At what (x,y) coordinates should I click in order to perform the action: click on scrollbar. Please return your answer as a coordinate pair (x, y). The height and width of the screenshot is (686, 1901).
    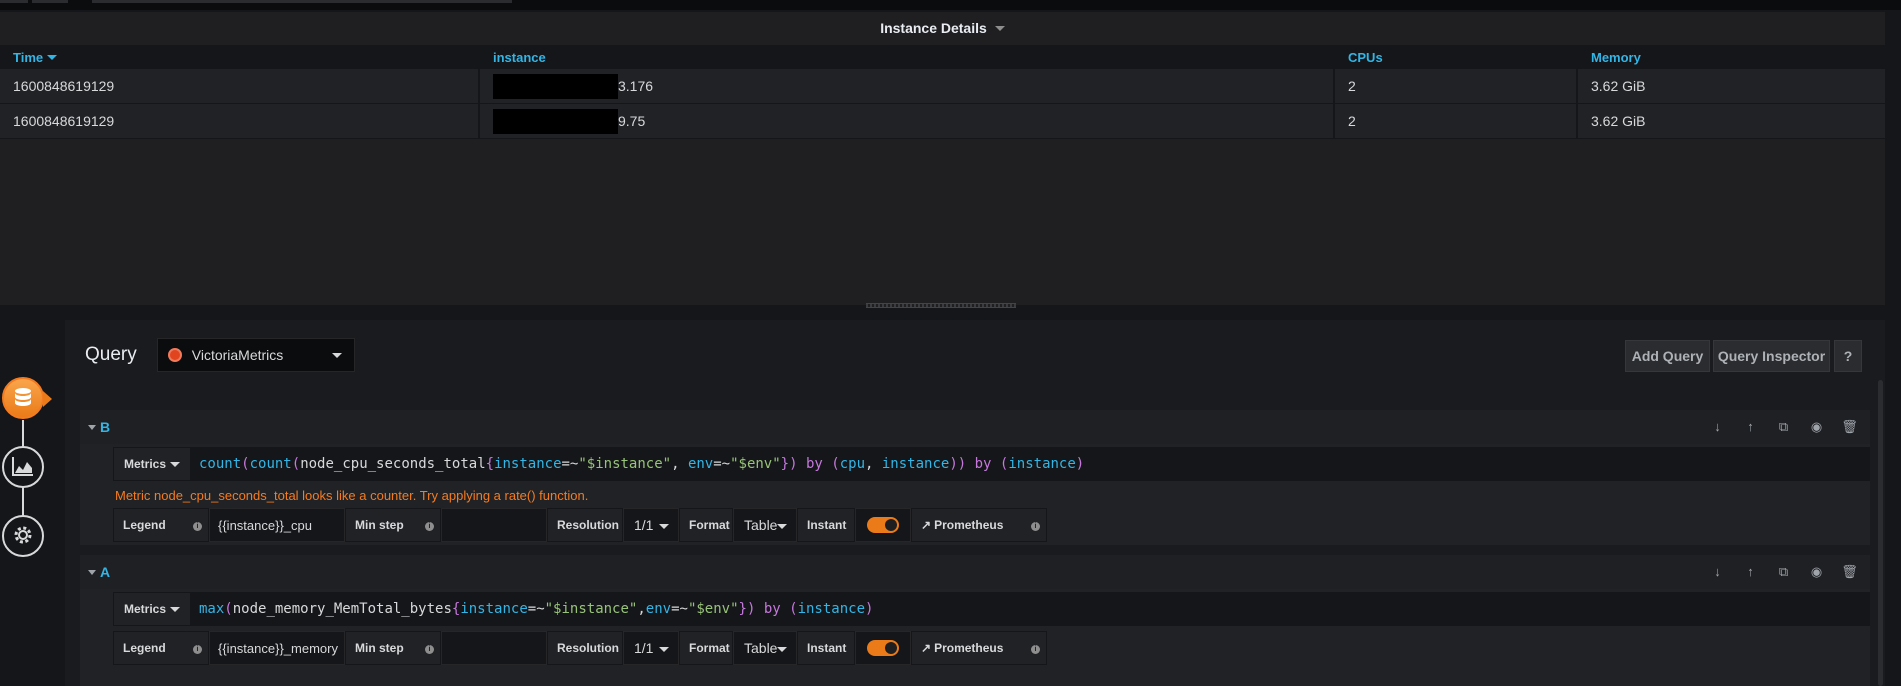
    Looking at the image, I should click on (1880, 533).